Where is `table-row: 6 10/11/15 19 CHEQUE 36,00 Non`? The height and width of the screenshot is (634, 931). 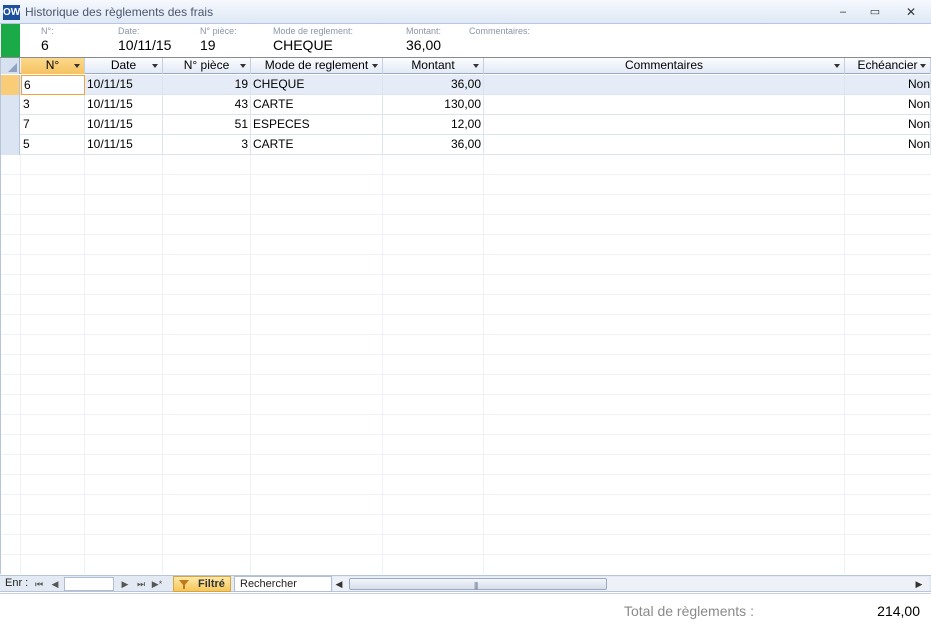
table-row: 6 10/11/15 19 CHEQUE 36,00 Non is located at coordinates (466, 85).